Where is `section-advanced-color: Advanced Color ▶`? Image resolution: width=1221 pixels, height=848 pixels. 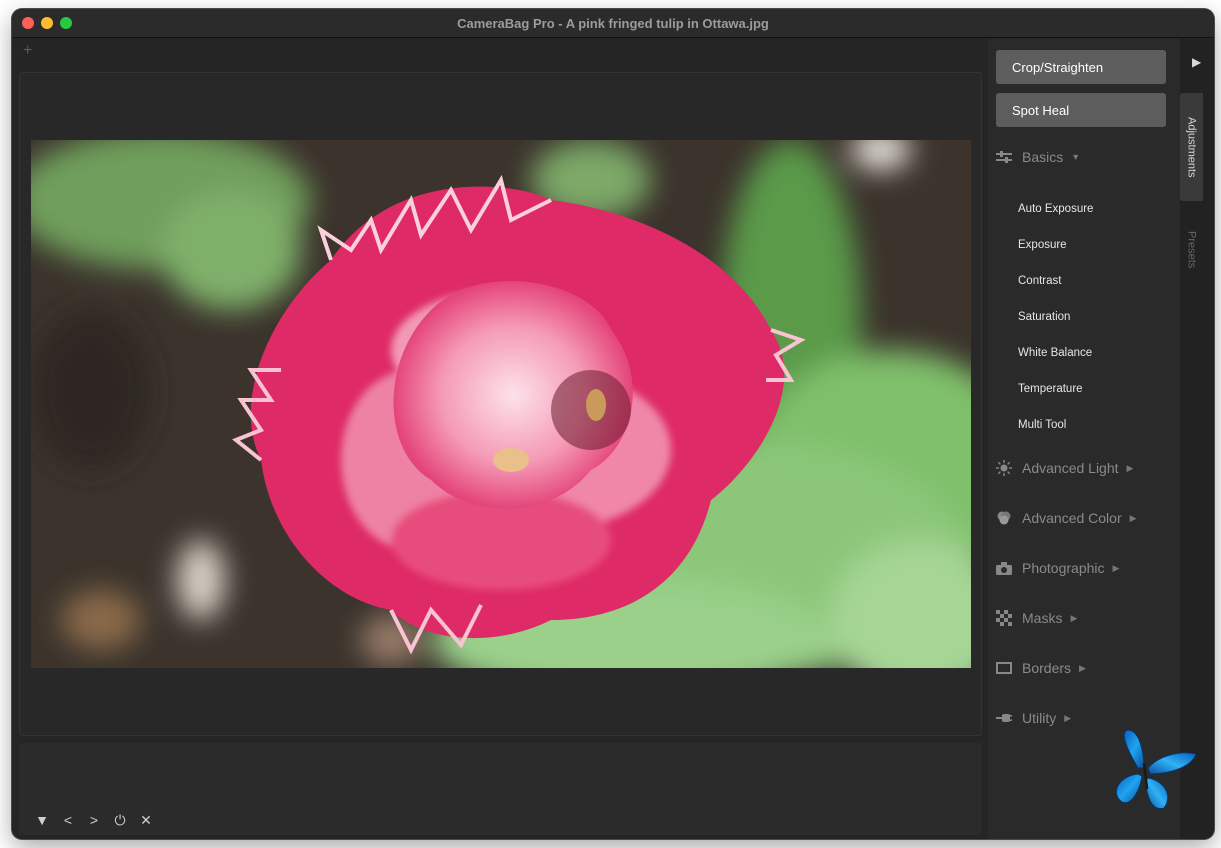 section-advanced-color: Advanced Color ▶ is located at coordinates (1066, 518).